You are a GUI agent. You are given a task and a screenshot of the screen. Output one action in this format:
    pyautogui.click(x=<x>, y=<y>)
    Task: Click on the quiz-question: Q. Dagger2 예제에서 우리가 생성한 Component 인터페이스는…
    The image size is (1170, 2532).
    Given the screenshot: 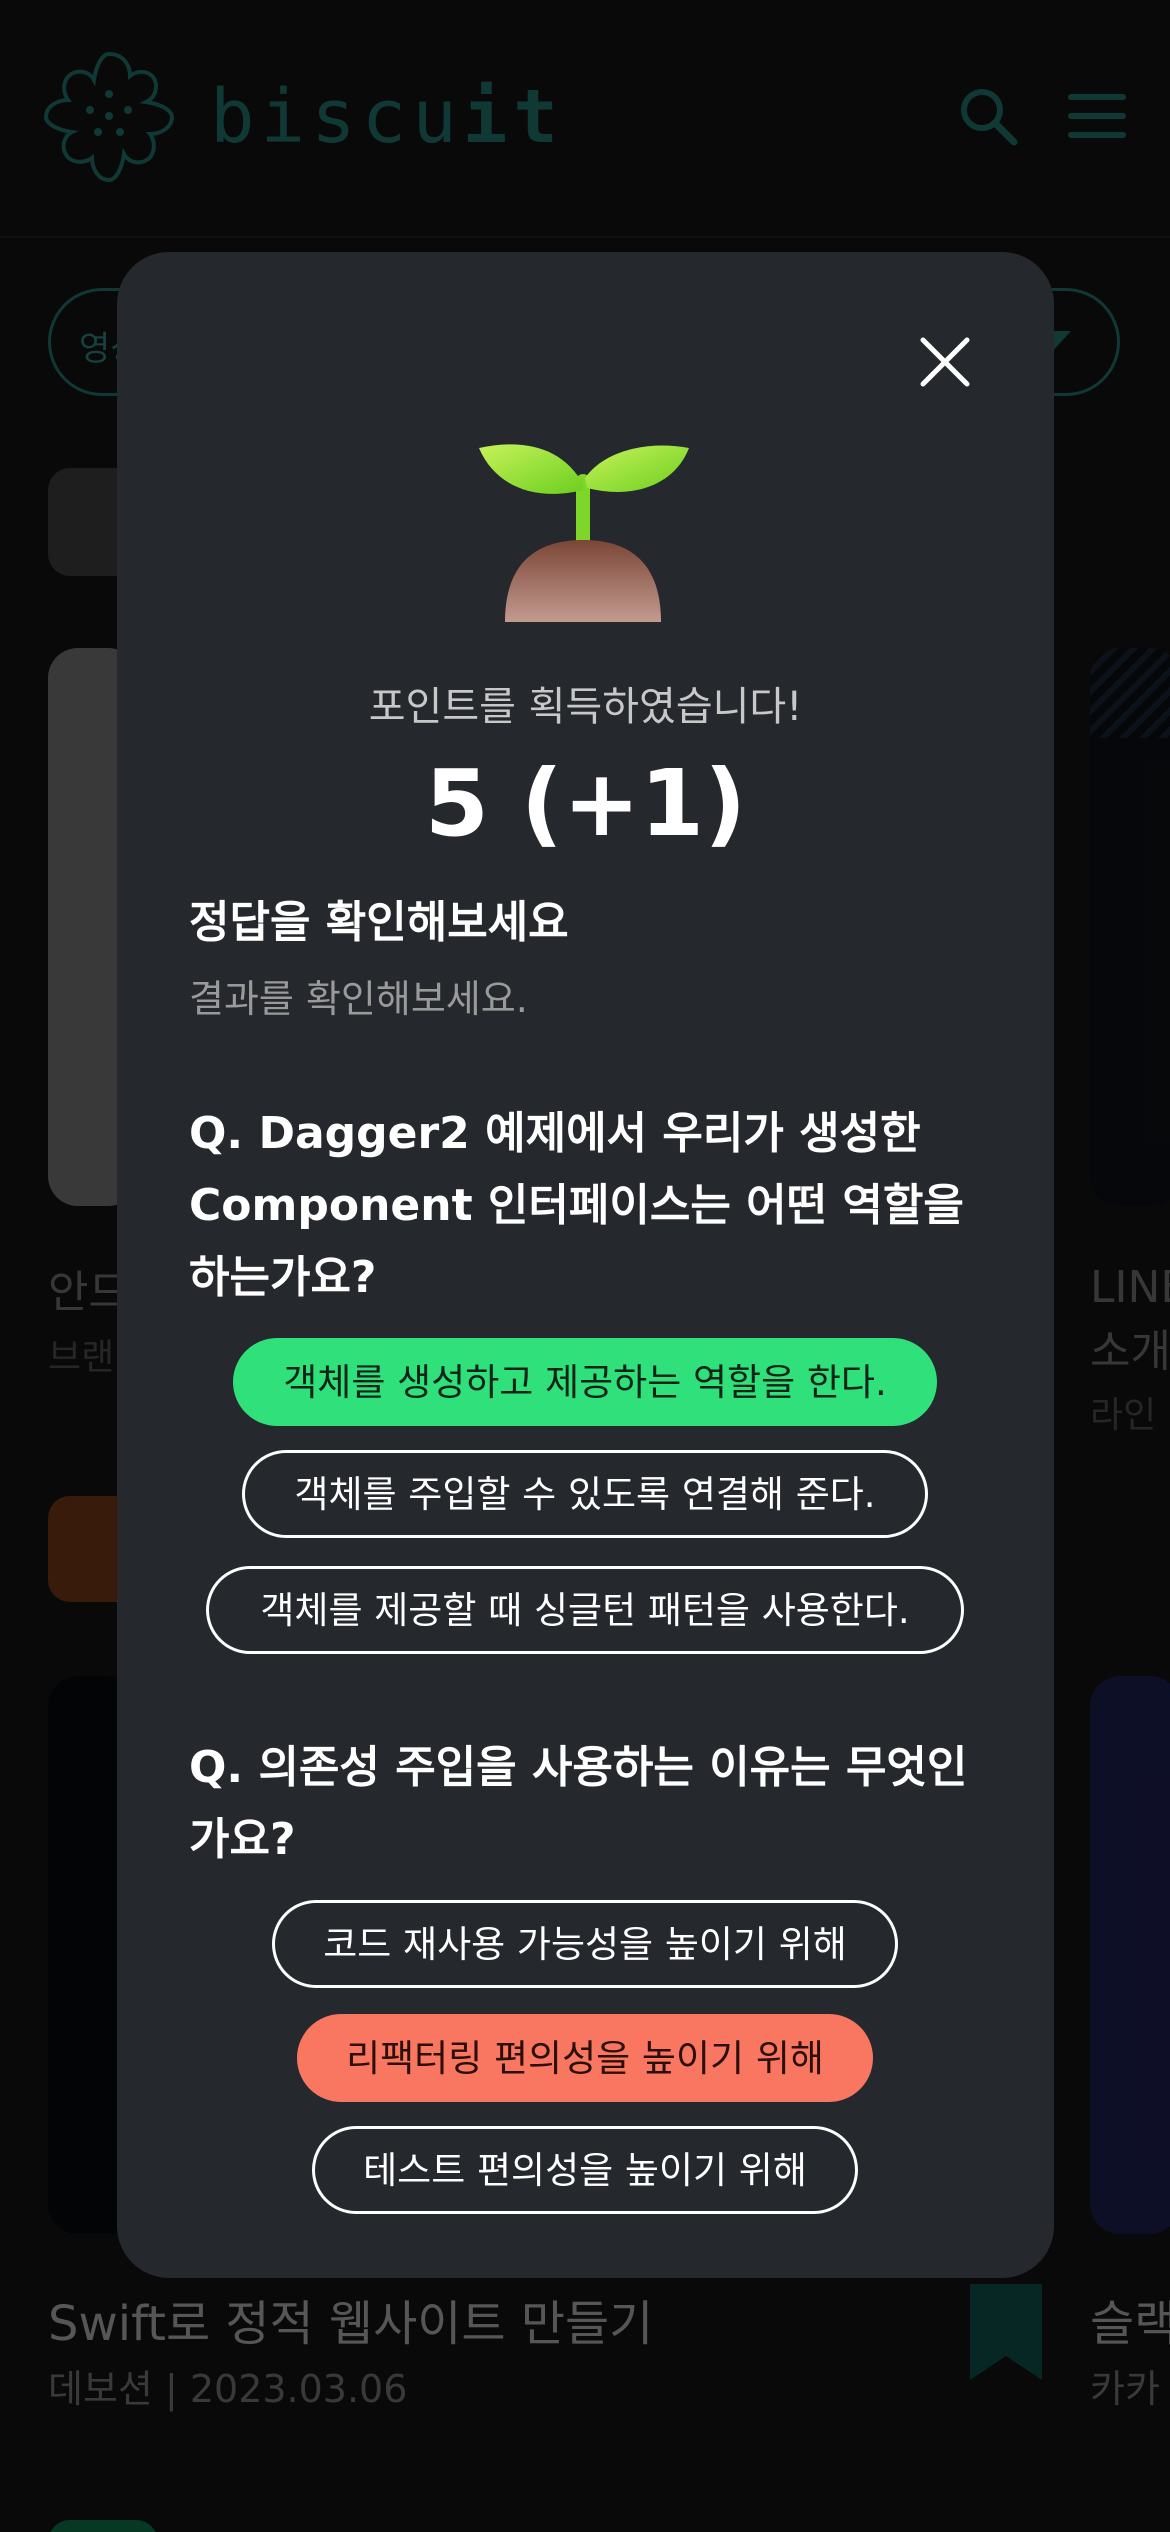 What is the action you would take?
    pyautogui.click(x=576, y=1205)
    